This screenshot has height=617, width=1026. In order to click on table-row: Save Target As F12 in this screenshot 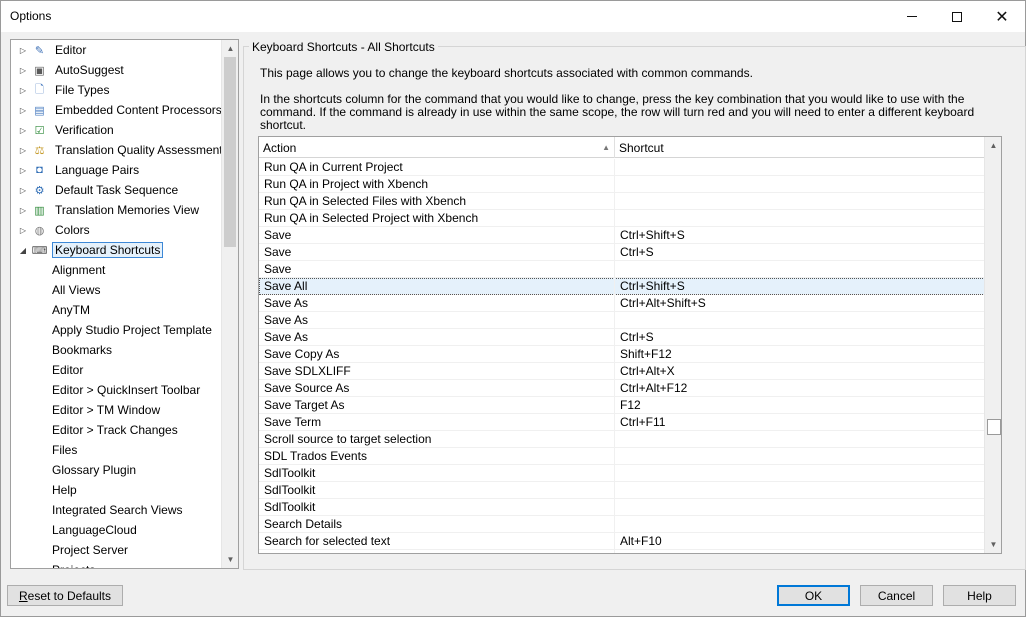, I will do `click(622, 405)`.